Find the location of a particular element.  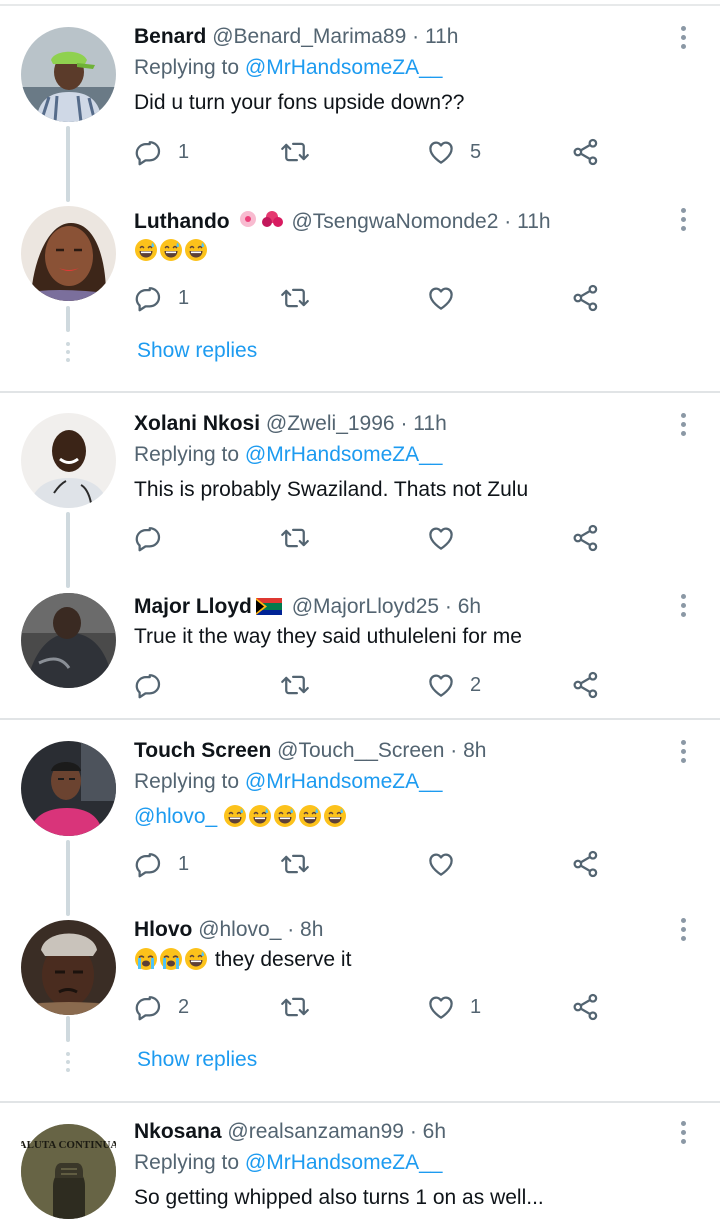

tweet-header: Nkosana @realsanzaman99 · 6h is located at coordinates (290, 1132).